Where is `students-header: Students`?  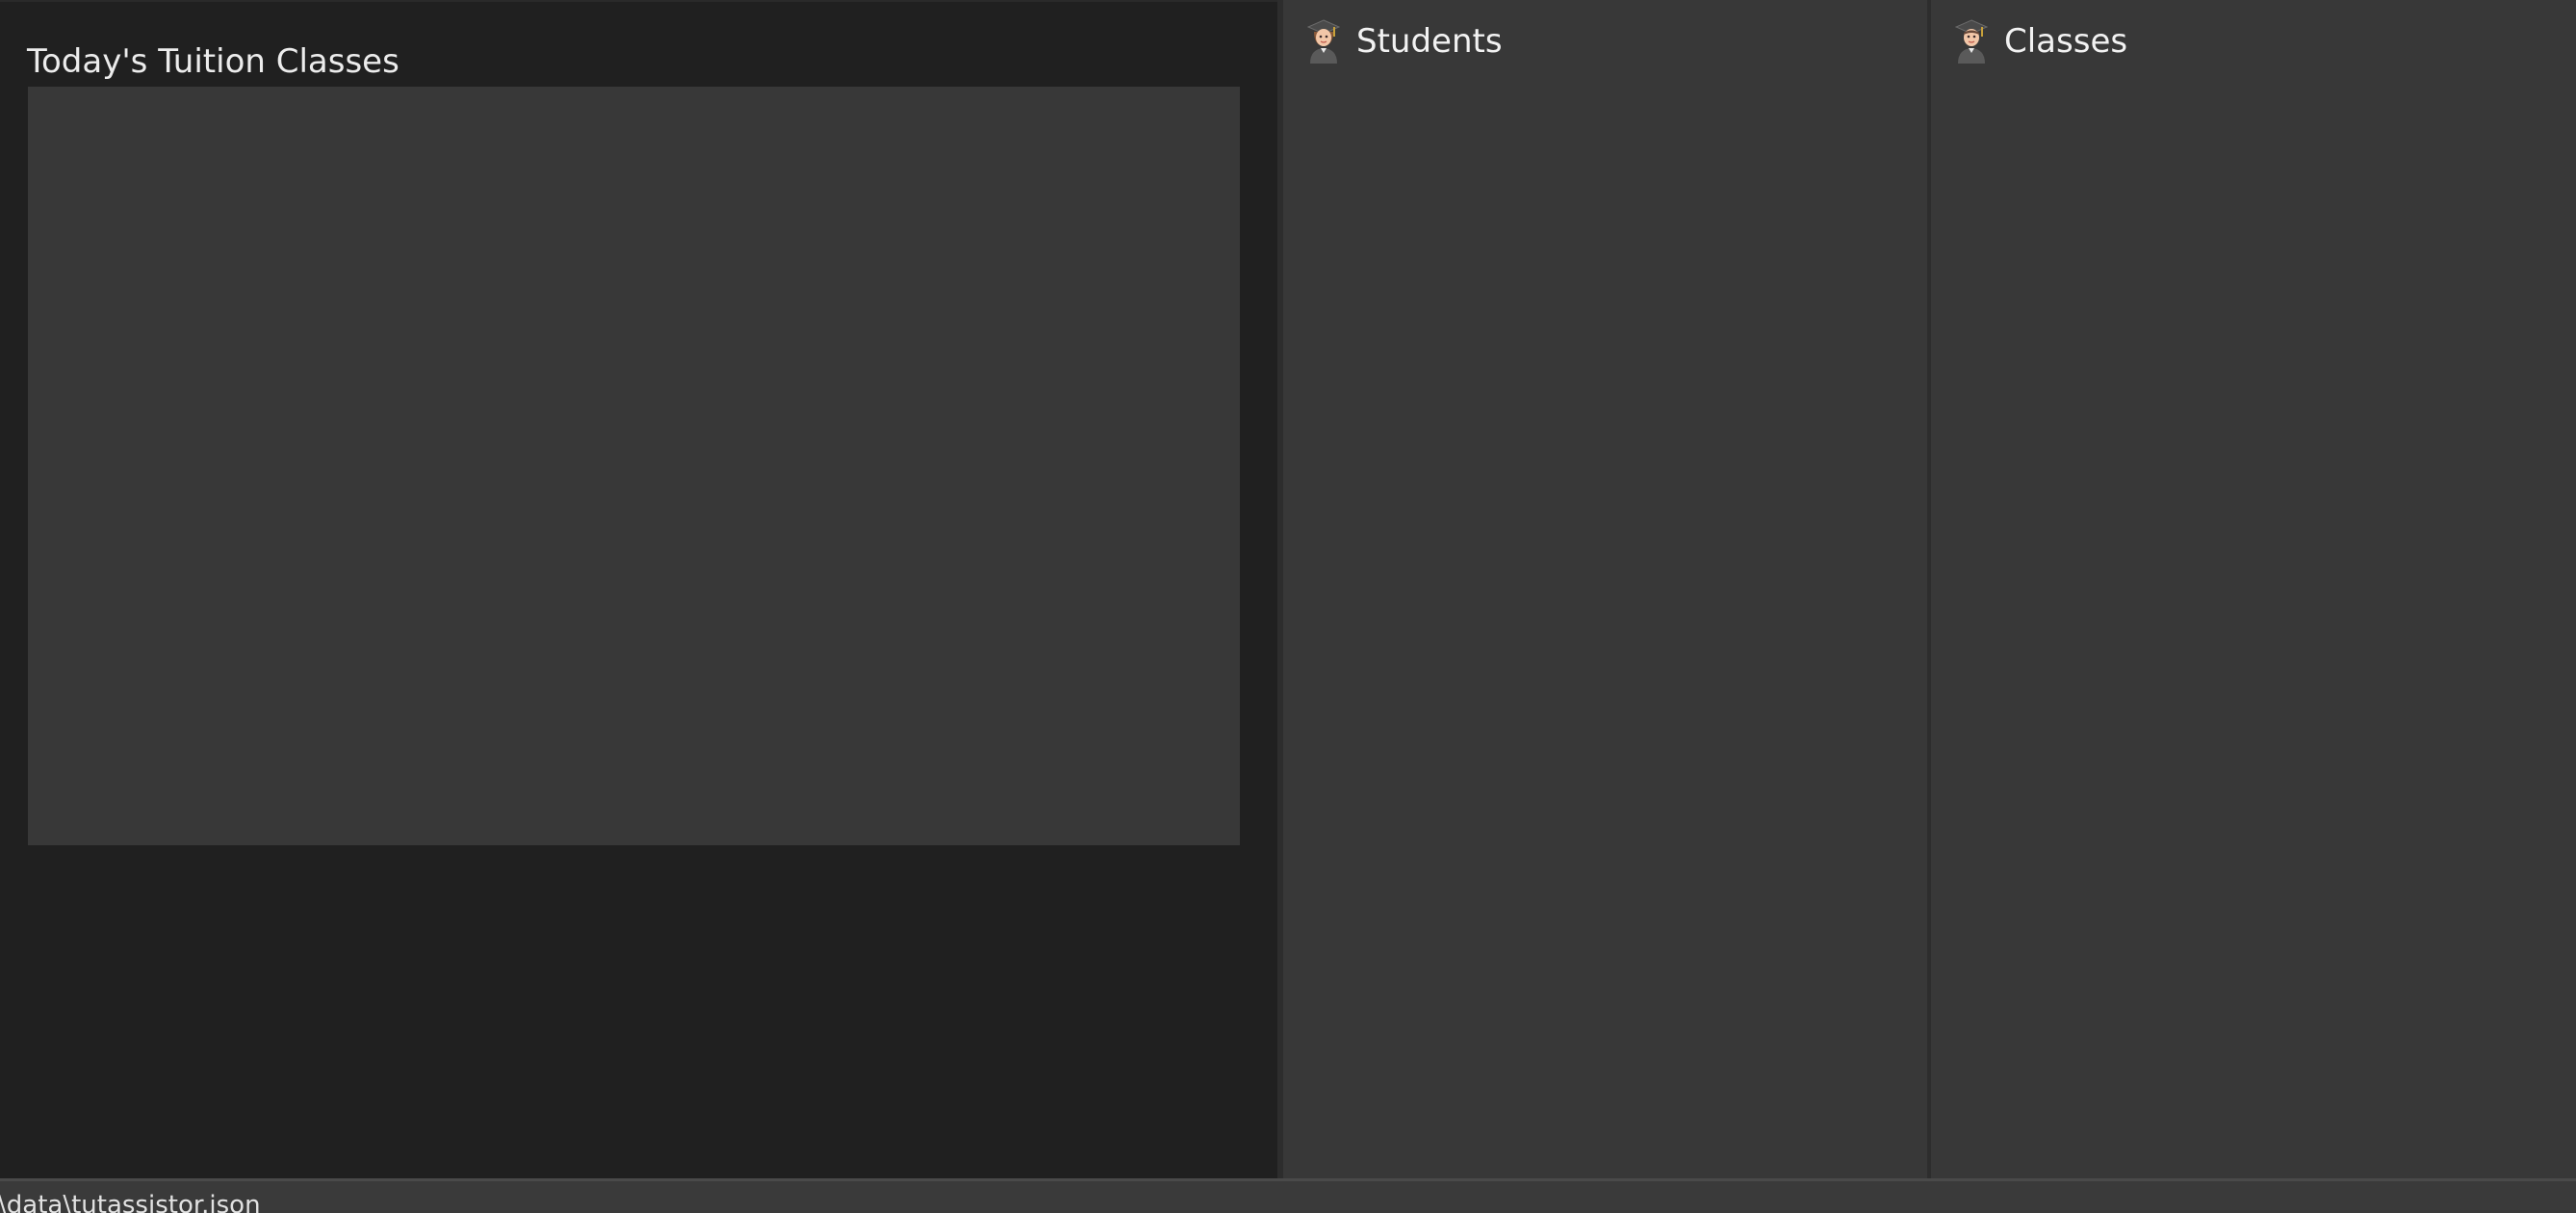
students-header: Students is located at coordinates (1405, 41).